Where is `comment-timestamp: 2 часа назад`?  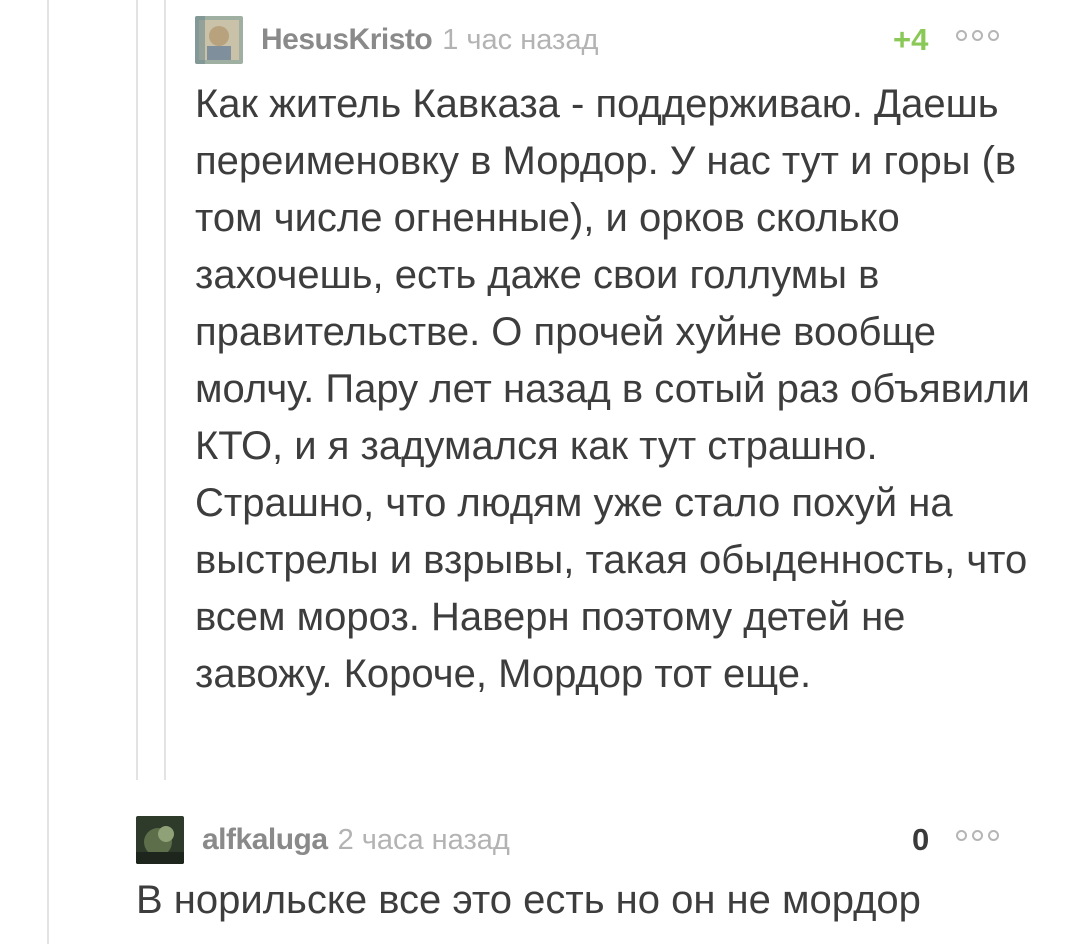
comment-timestamp: 2 часа назад is located at coordinates (423, 839).